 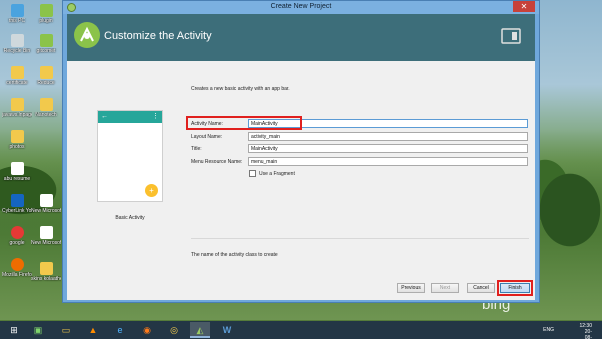 I want to click on finish-highlight, so click(x=515, y=288).